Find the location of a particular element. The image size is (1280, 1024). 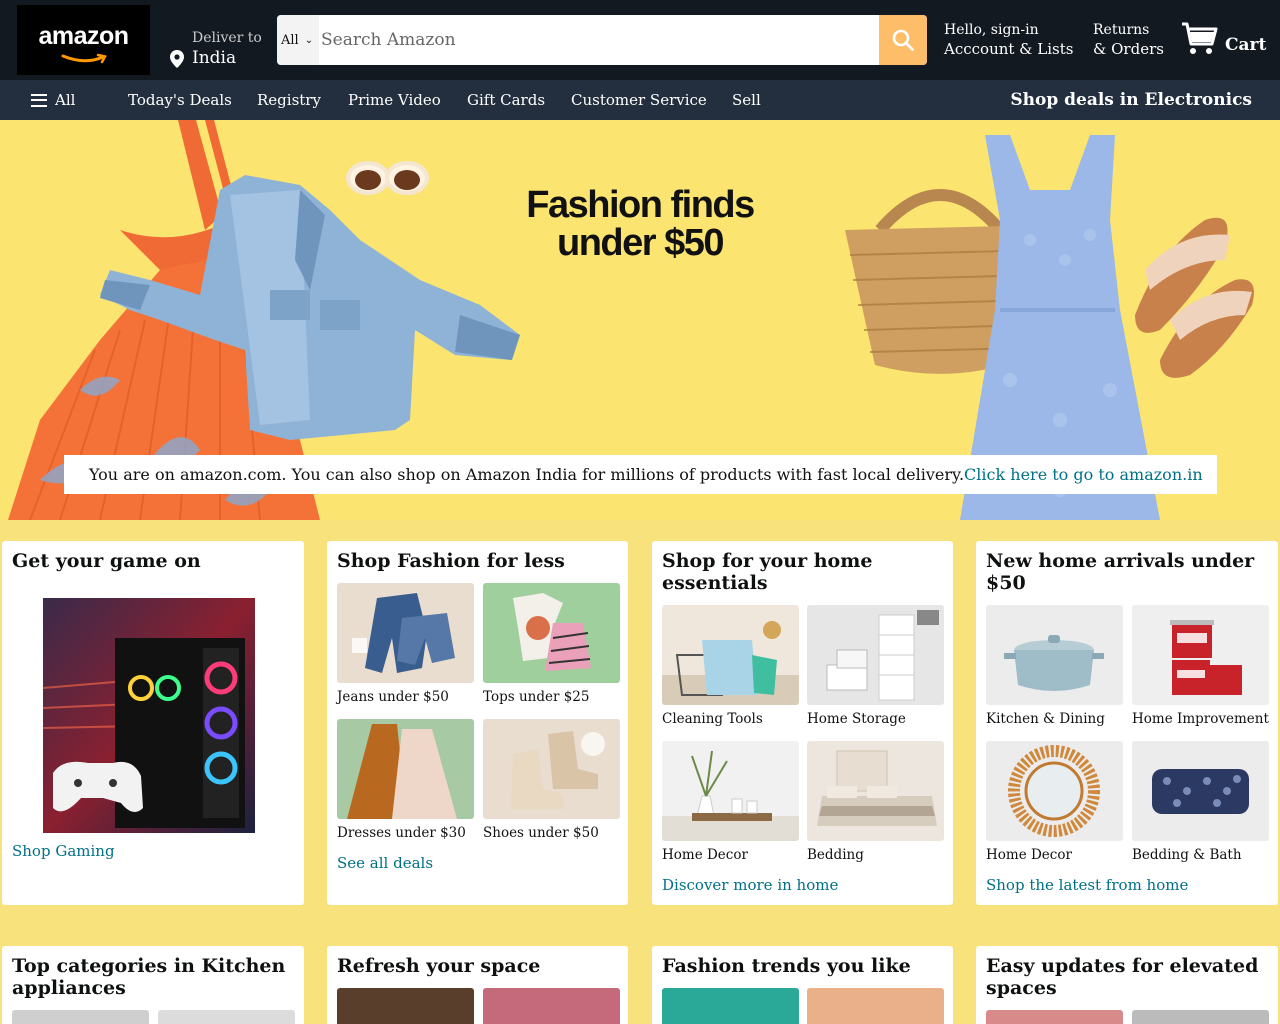

home-storage-tile: Home Storage is located at coordinates (875, 666).